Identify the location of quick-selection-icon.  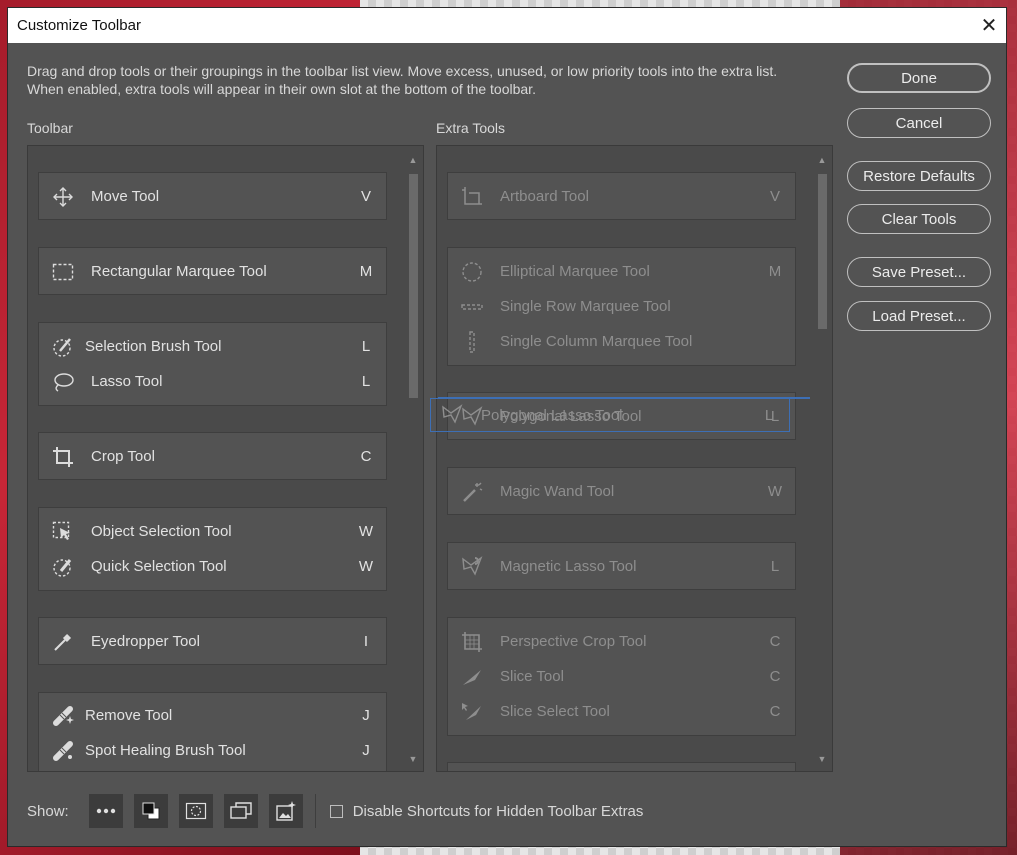
(63, 567).